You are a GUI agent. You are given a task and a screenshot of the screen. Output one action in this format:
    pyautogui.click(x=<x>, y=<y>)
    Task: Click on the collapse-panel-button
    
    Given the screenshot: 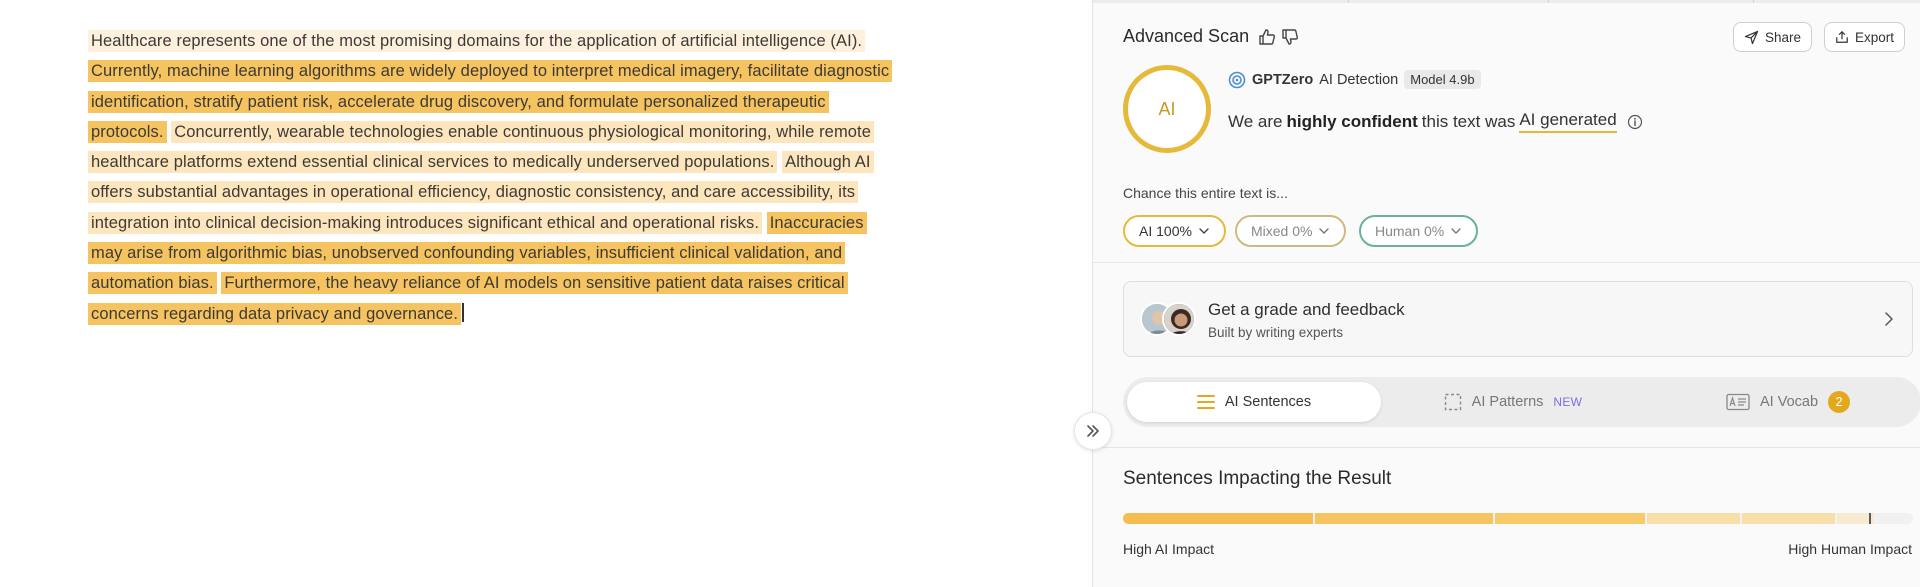 What is the action you would take?
    pyautogui.click(x=1093, y=431)
    